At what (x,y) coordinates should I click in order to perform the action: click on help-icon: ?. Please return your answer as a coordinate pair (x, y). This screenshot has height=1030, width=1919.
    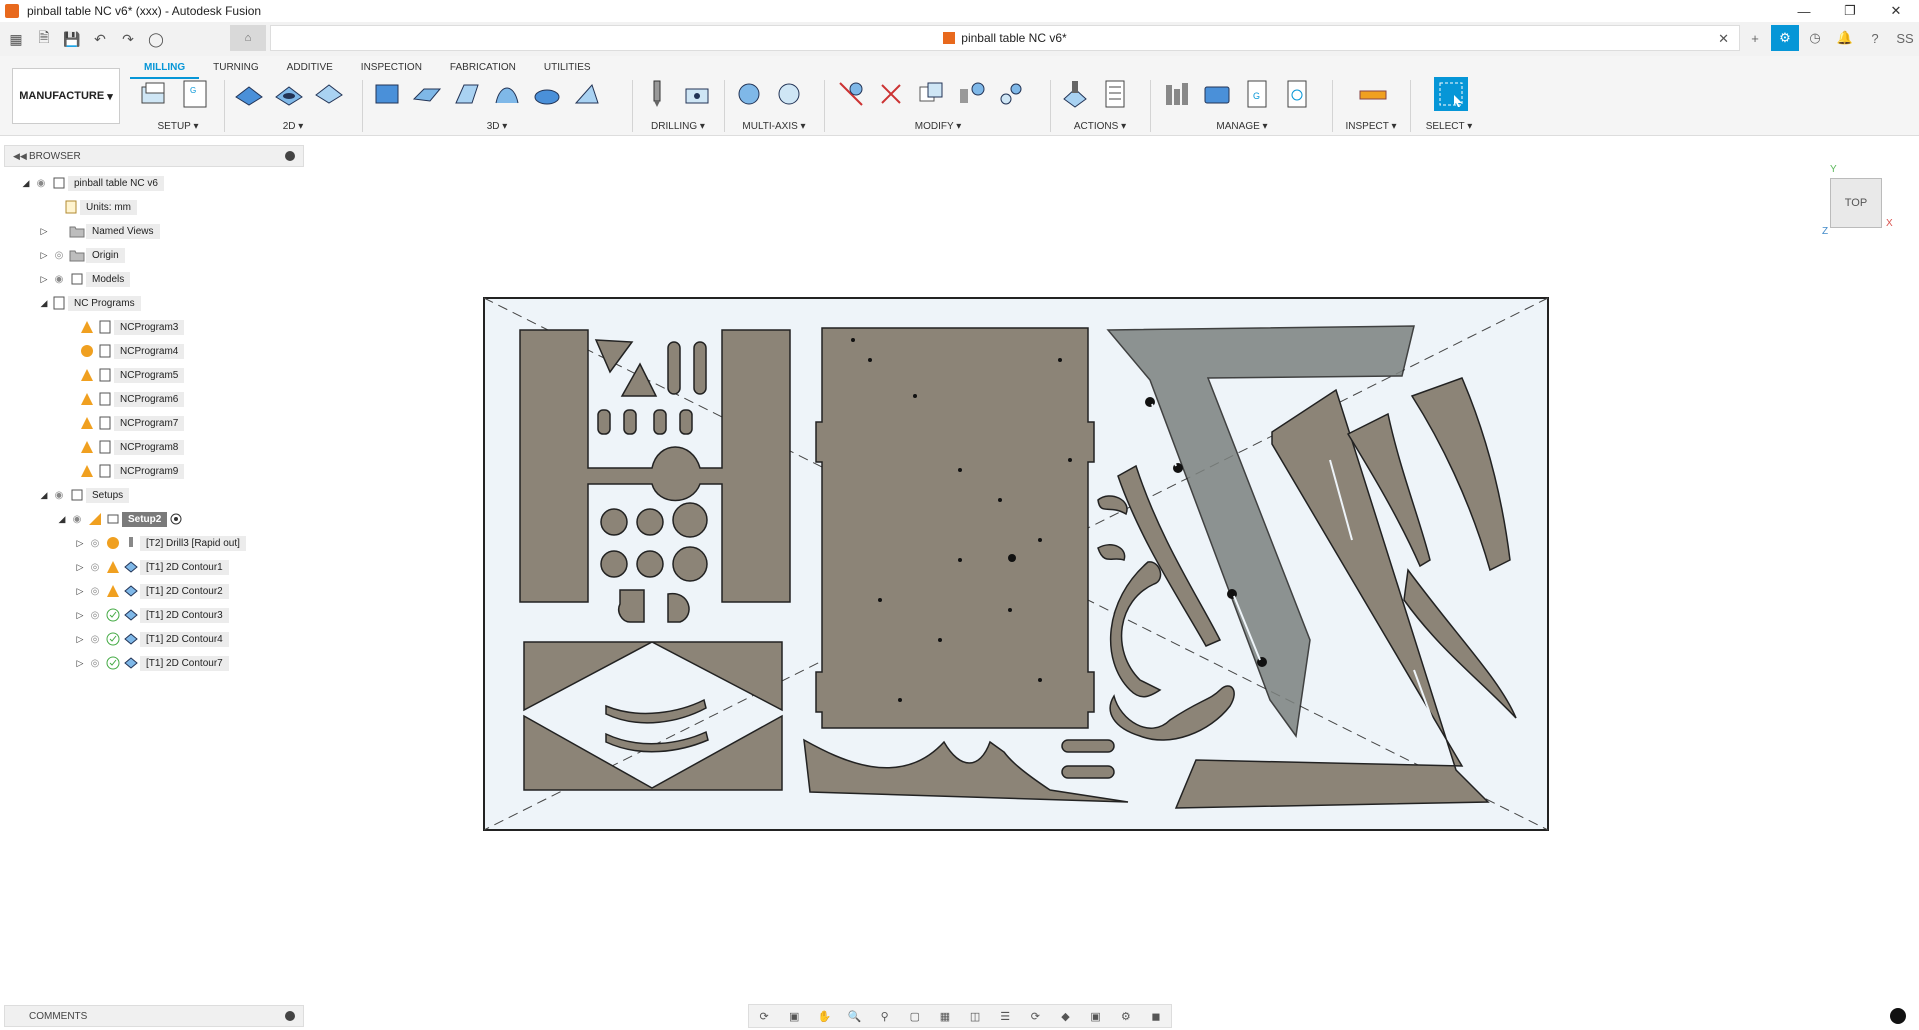
    Looking at the image, I should click on (1875, 38).